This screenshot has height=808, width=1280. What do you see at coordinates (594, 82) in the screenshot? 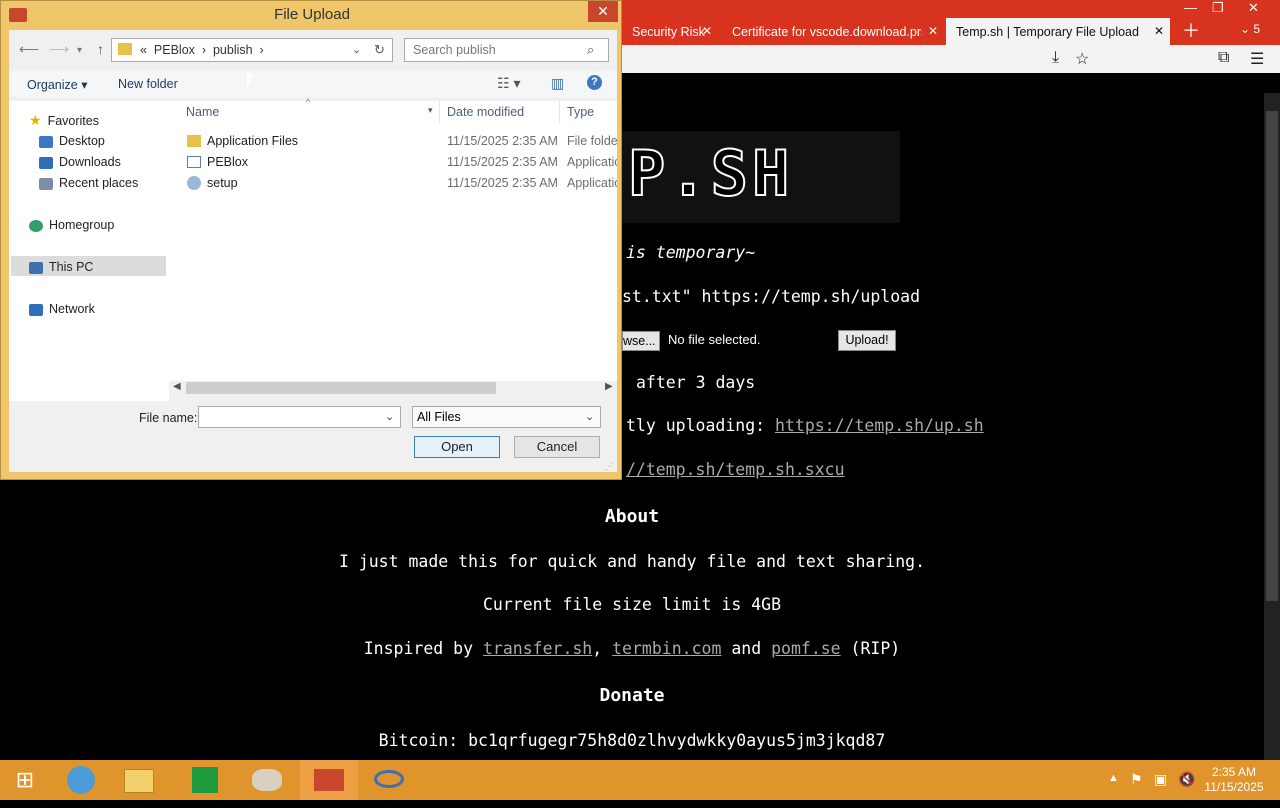
I see `help-icon: ?` at bounding box center [594, 82].